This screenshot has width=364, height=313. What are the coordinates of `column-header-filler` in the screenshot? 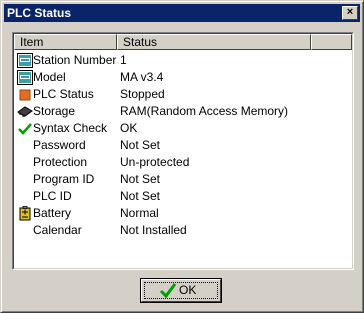 It's located at (331, 42).